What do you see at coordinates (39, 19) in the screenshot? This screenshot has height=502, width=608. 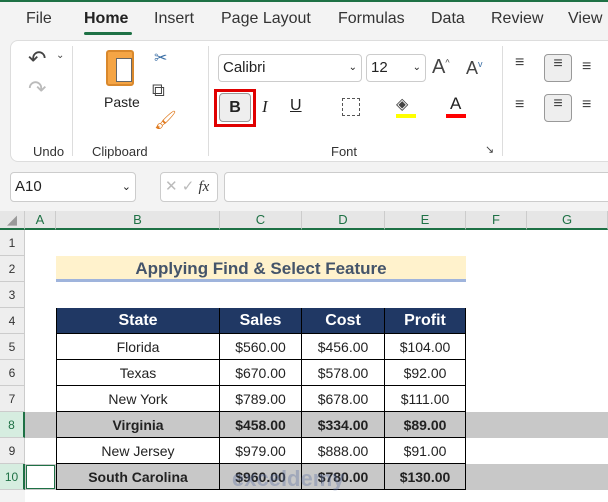 I see `tab-file: File` at bounding box center [39, 19].